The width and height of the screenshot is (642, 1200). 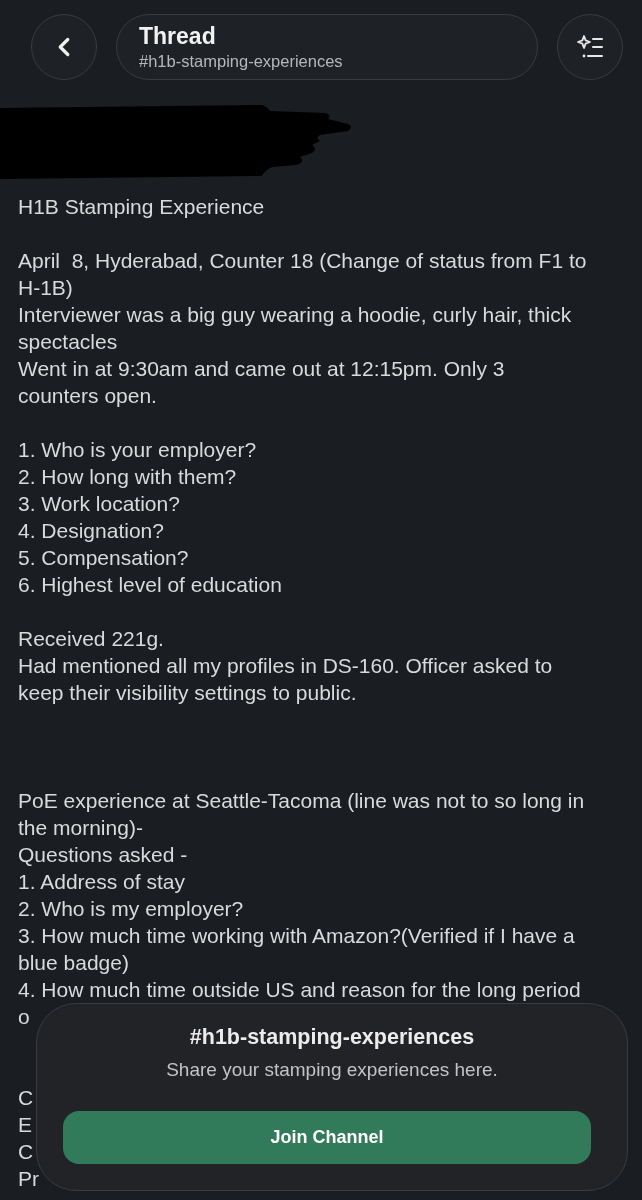 I want to click on message-text: Questions asked -, so click(x=103, y=855).